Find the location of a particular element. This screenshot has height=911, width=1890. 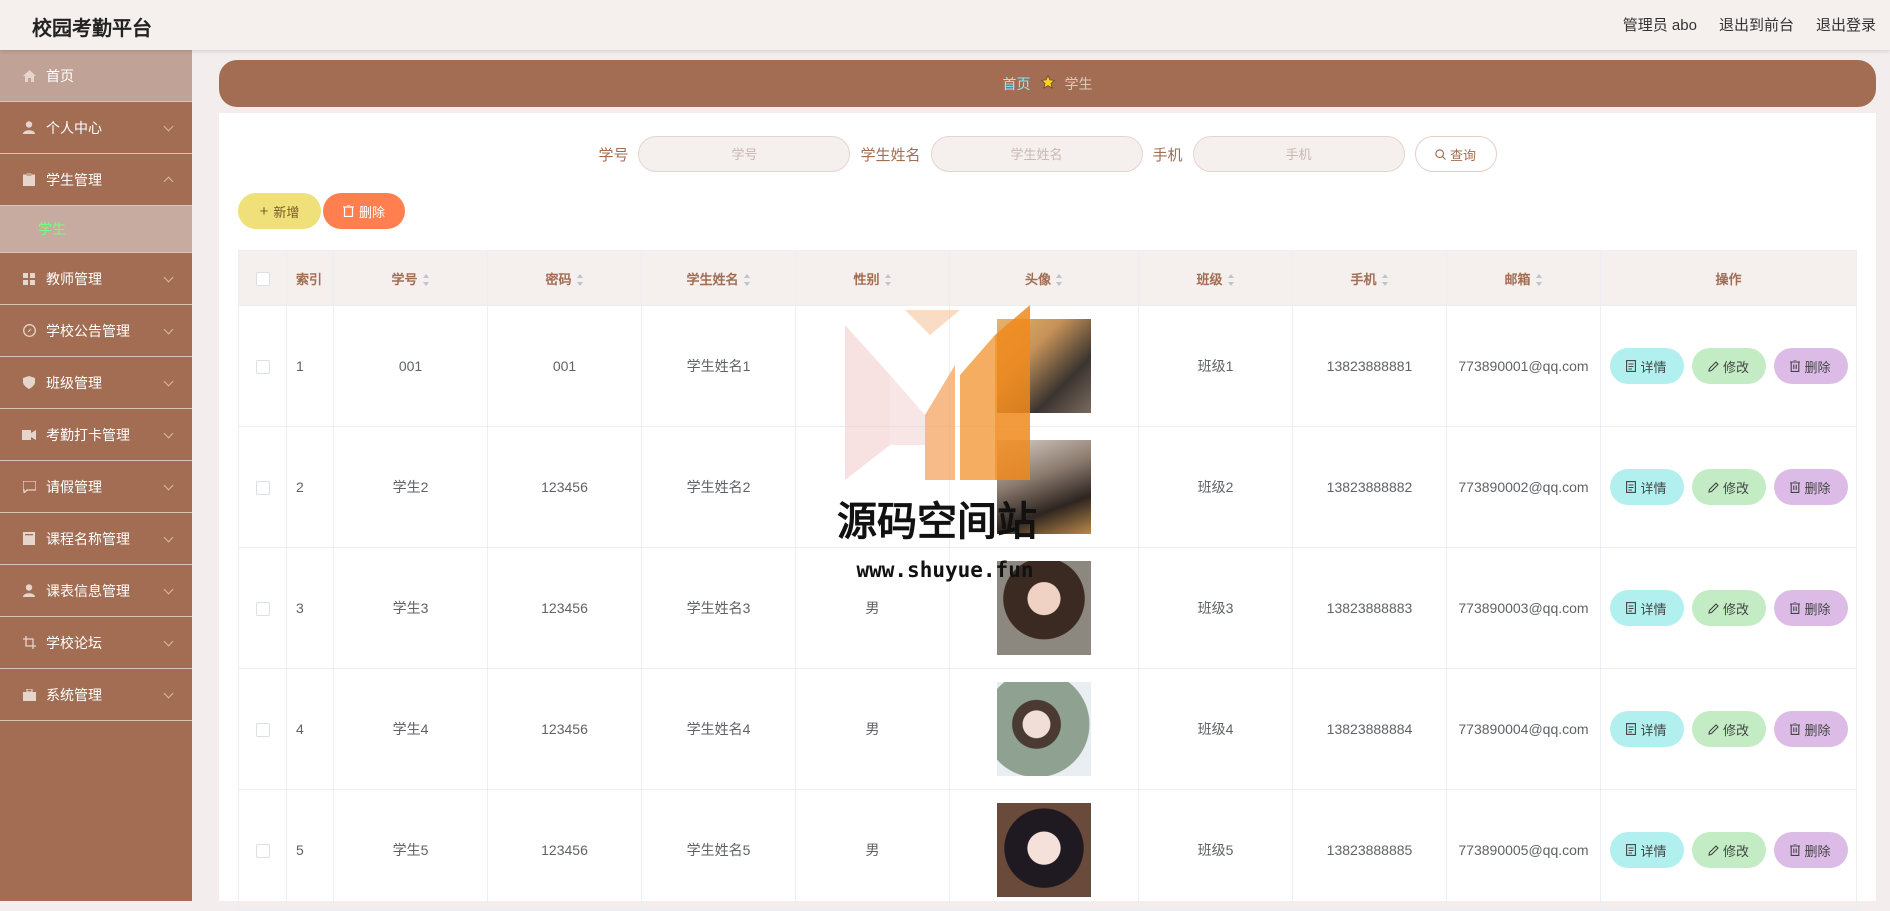

sidebar-item-student-mgmt: 学生管理 is located at coordinates (96, 180).